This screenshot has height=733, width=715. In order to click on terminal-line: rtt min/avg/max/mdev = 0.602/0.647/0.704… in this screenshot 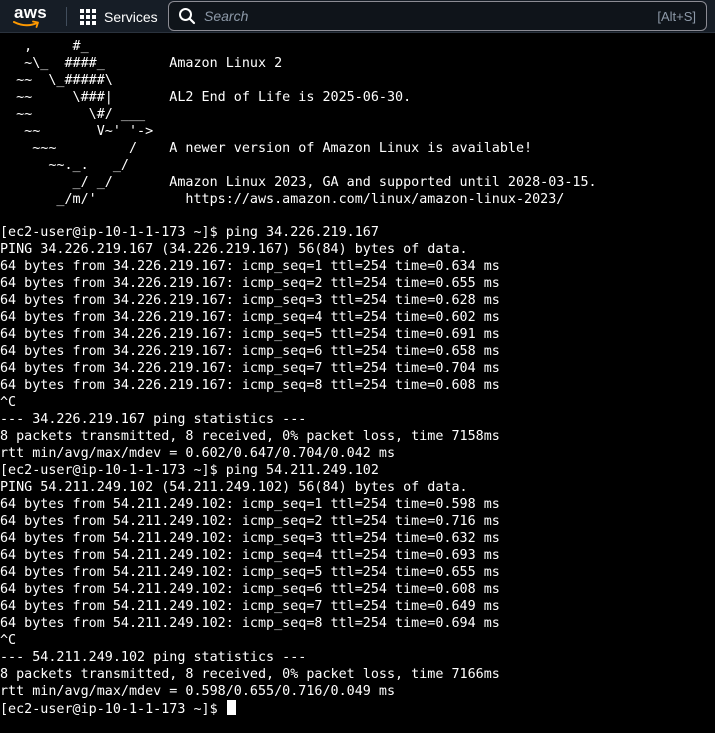, I will do `click(198, 453)`.